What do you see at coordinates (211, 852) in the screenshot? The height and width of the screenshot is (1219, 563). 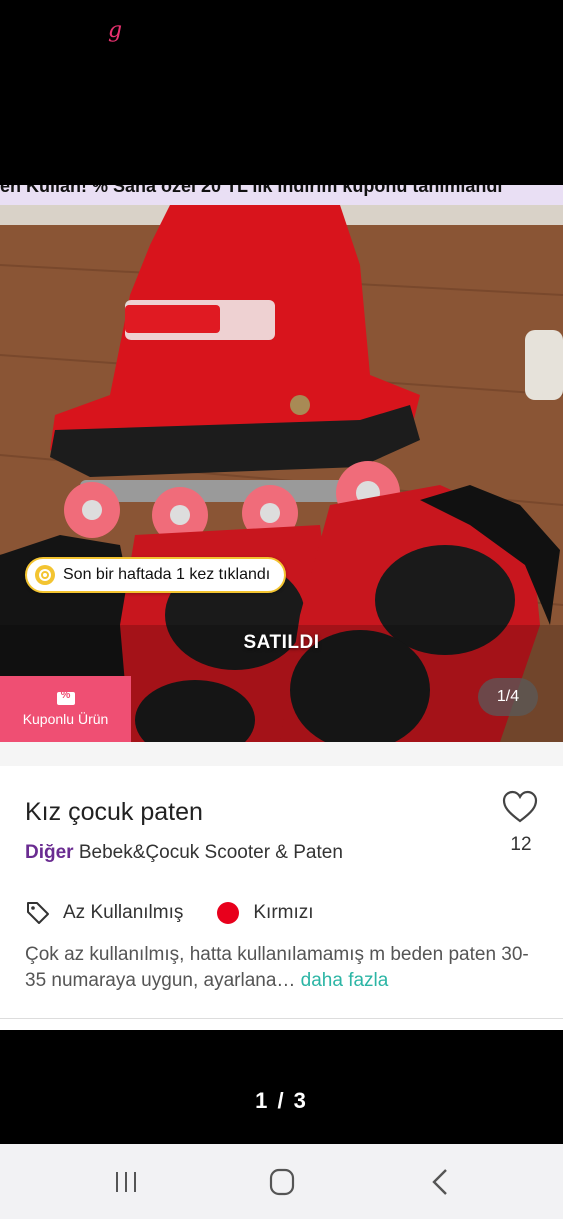 I see `category-sub: Bebek&Çocuk Scooter & Paten` at bounding box center [211, 852].